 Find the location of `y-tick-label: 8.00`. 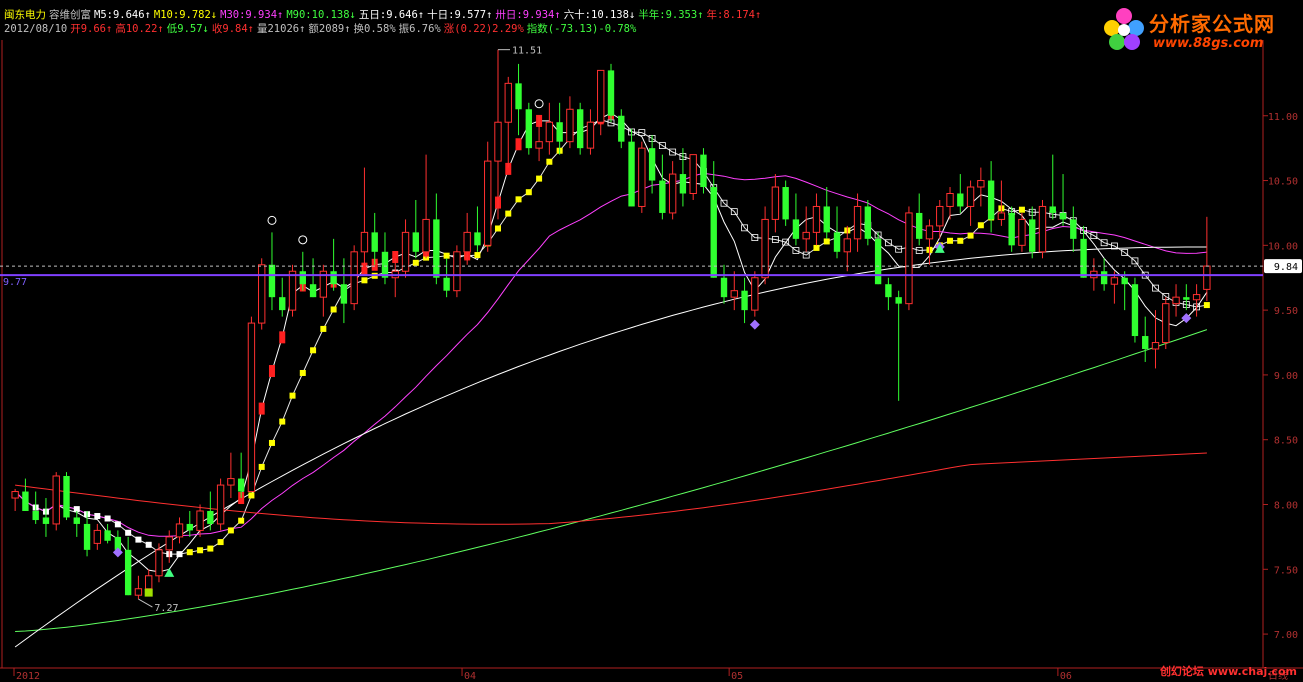

y-tick-label: 8.00 is located at coordinates (1286, 506).